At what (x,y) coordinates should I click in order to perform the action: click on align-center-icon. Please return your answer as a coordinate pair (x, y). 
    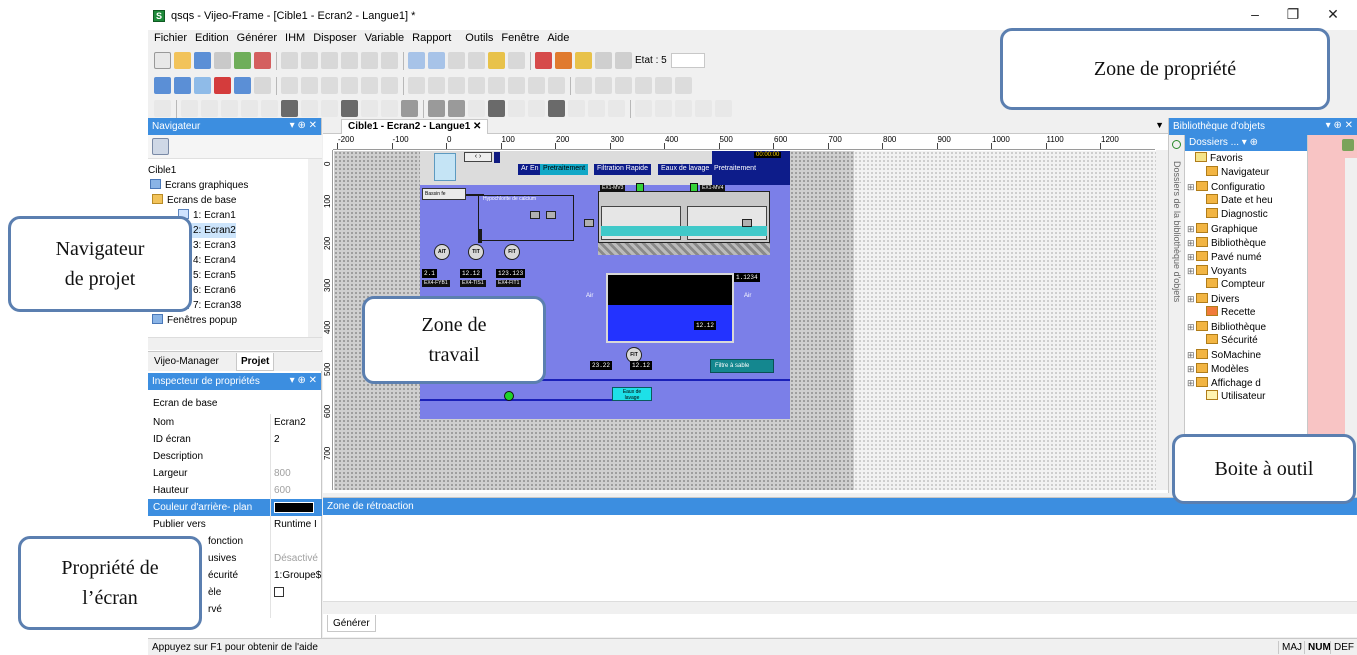
    Looking at the image, I should click on (436, 85).